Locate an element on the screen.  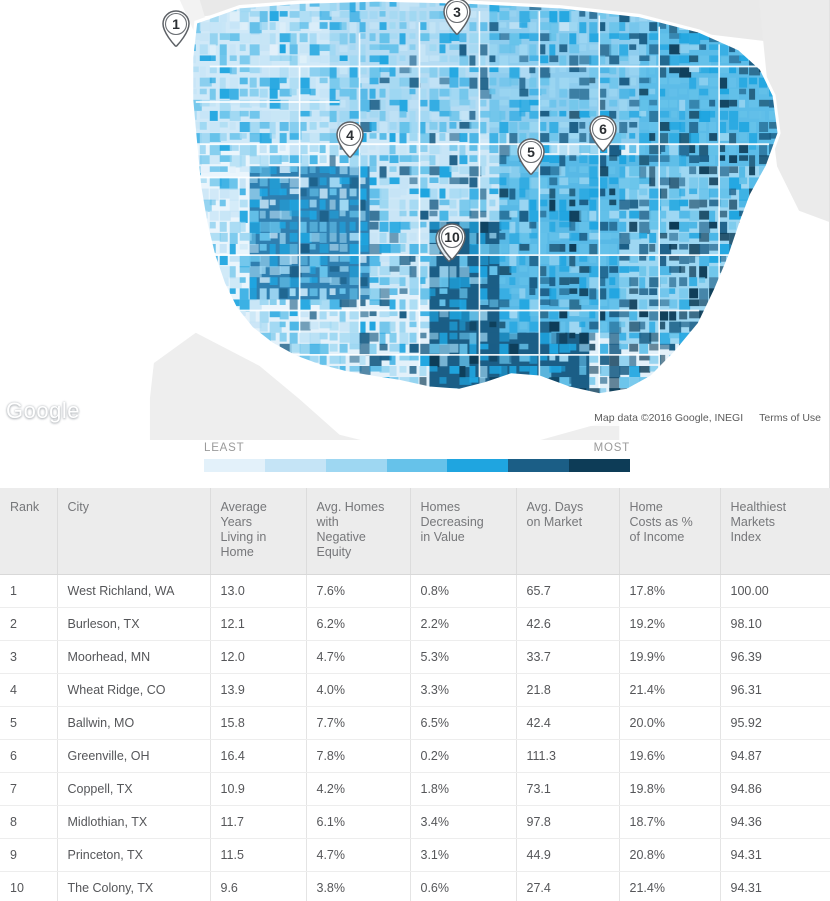
cell-rank: 9 is located at coordinates (29, 855).